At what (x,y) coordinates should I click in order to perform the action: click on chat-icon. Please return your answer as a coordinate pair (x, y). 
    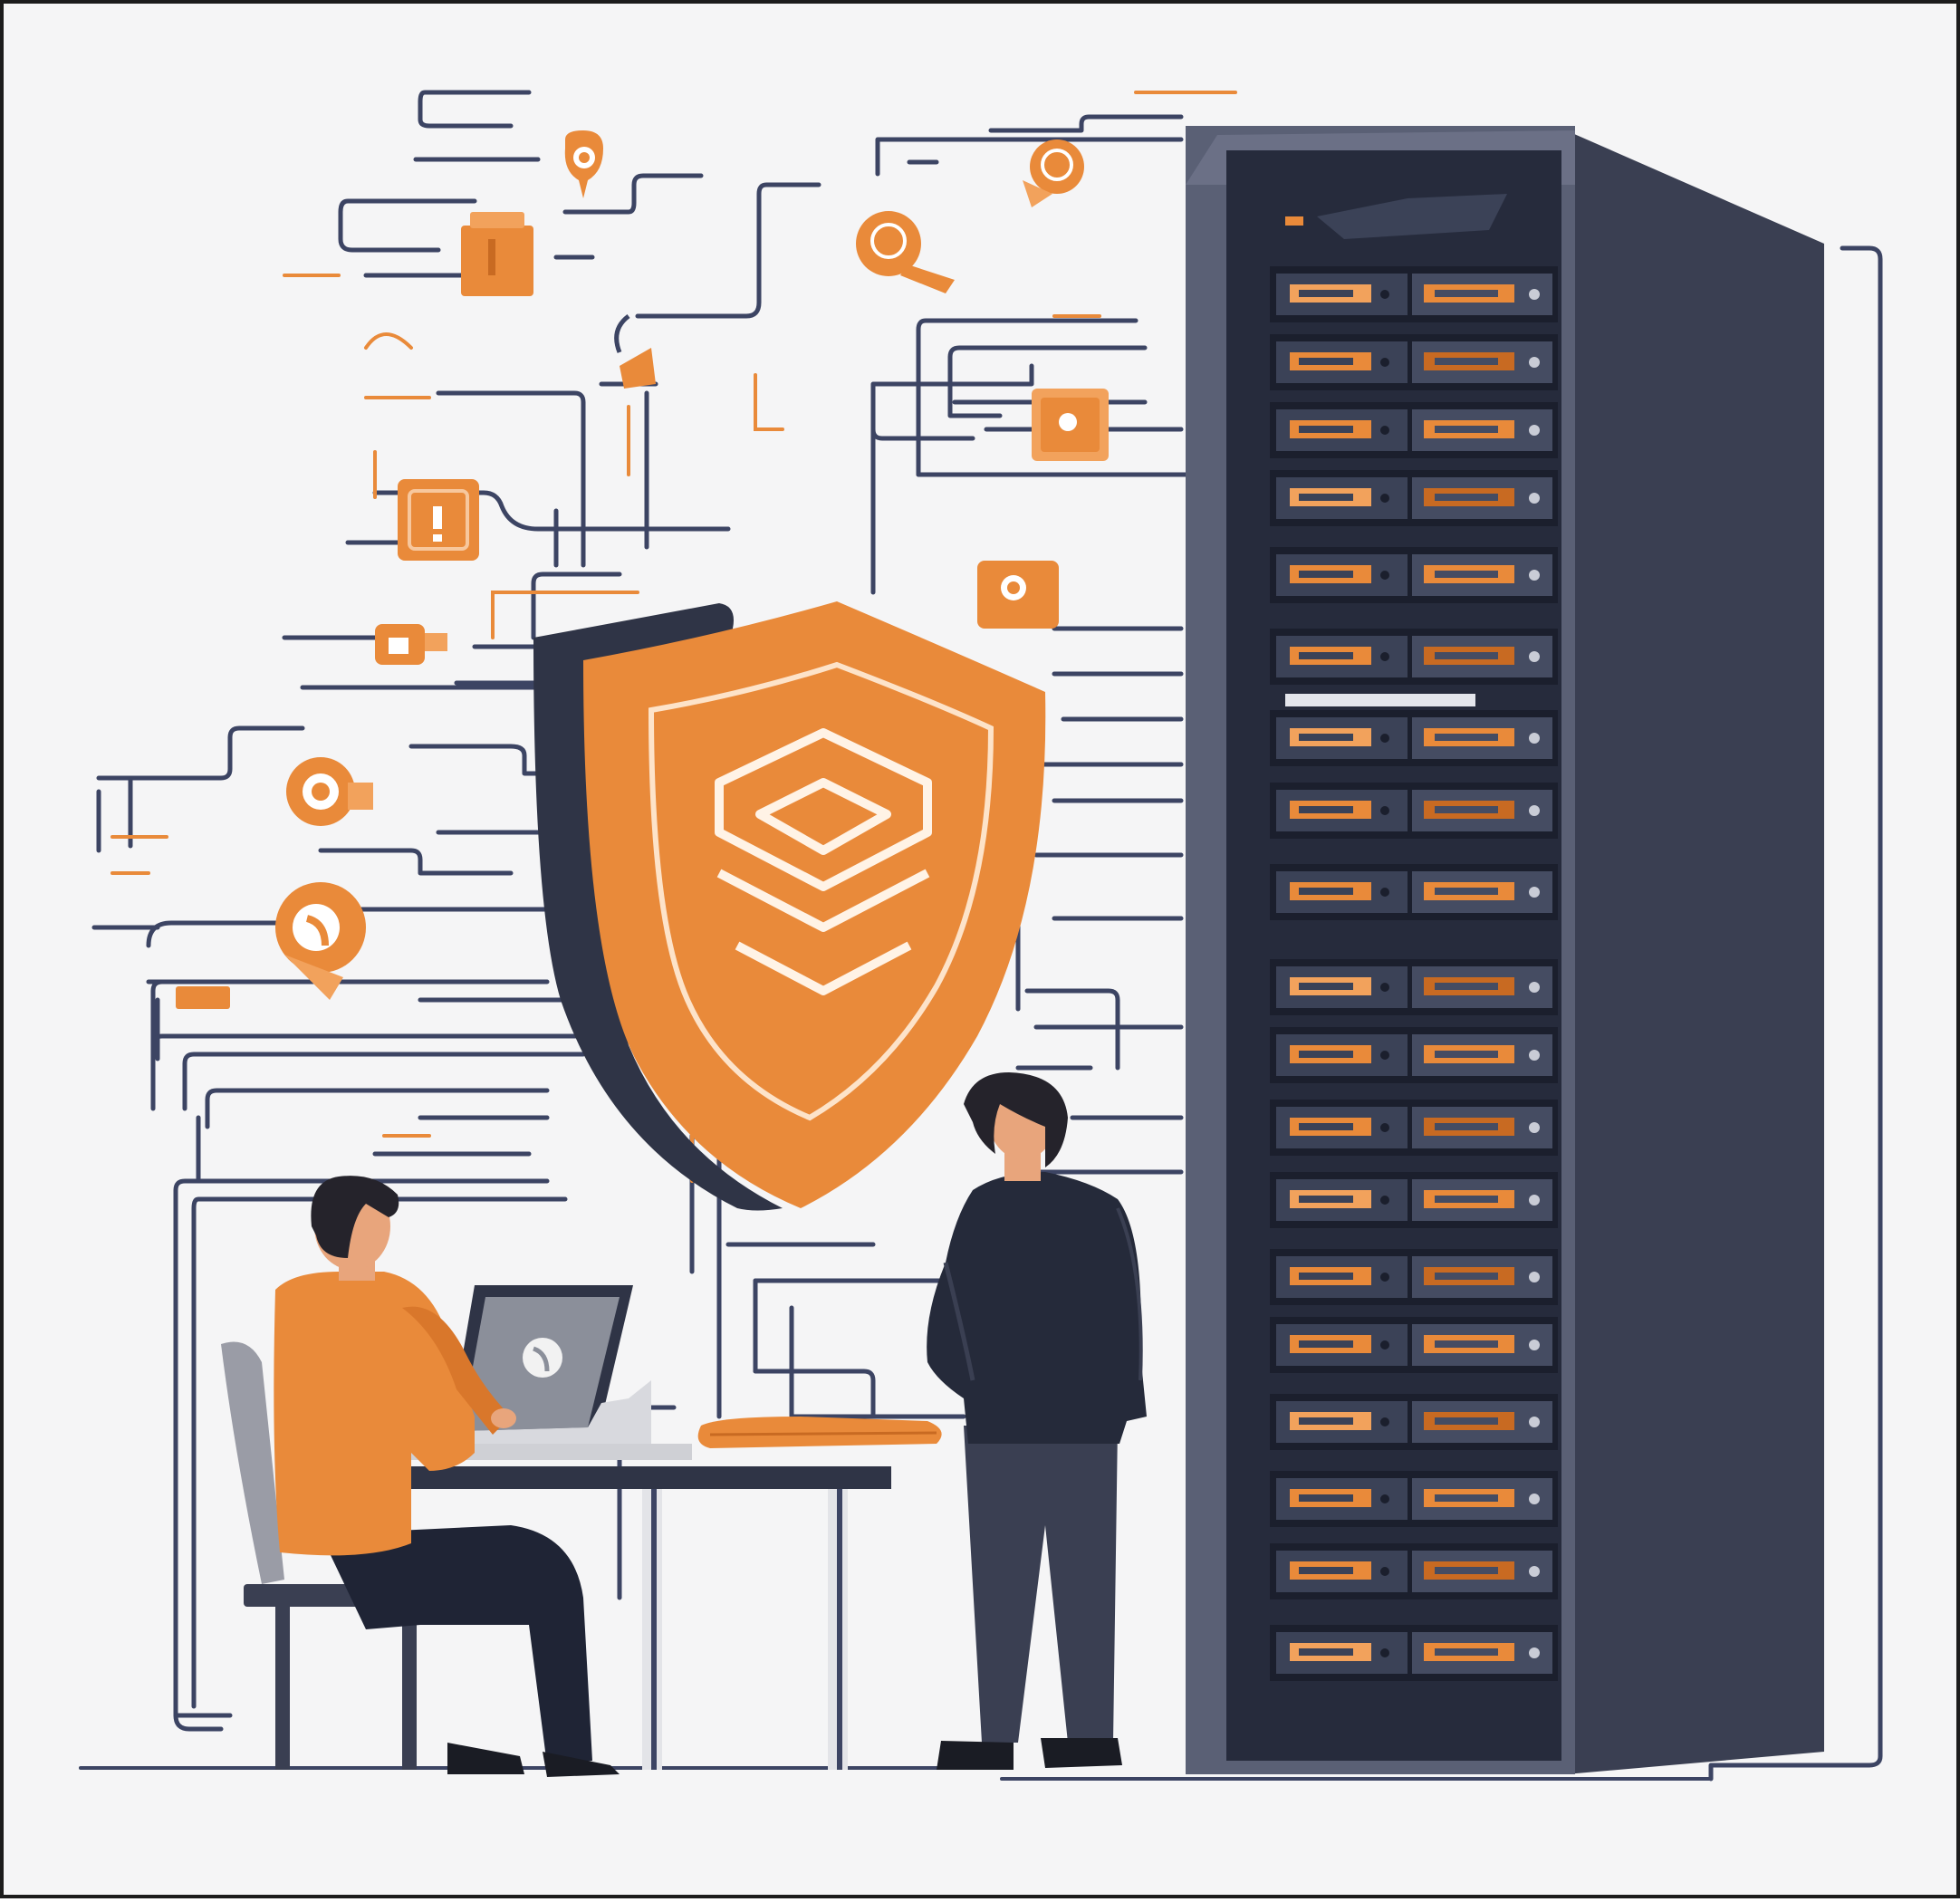
    Looking at the image, I should click on (1053, 173).